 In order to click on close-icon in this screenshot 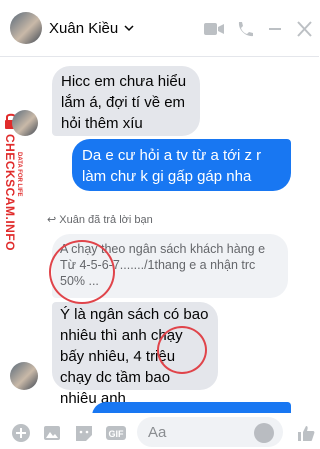, I will do `click(305, 29)`.